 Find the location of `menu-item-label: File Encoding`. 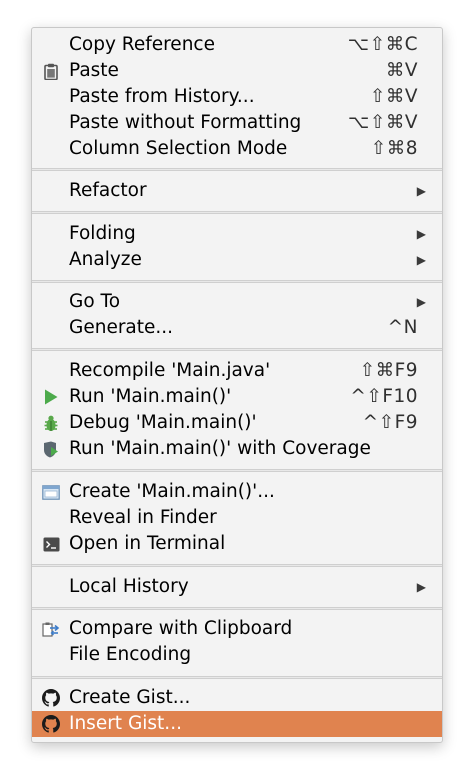

menu-item-label: File Encoding is located at coordinates (130, 654).